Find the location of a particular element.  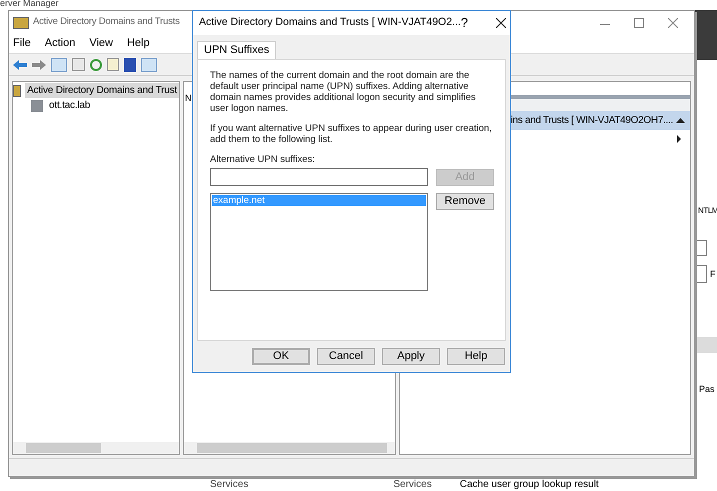

menu-item: Action is located at coordinates (60, 43).